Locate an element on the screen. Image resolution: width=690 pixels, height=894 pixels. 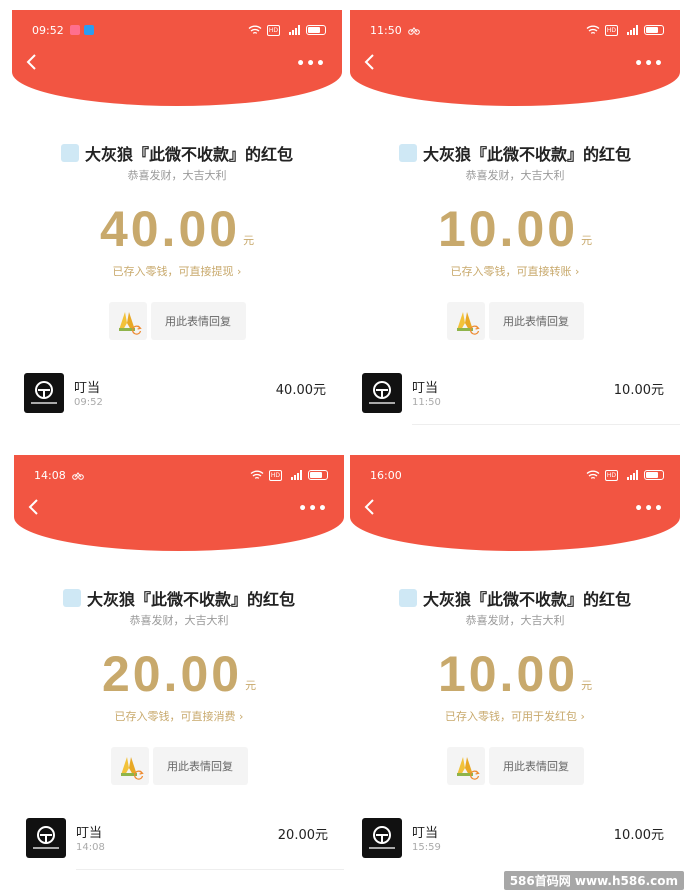
packet-amount: 10.00 is located at coordinates (508, 674).